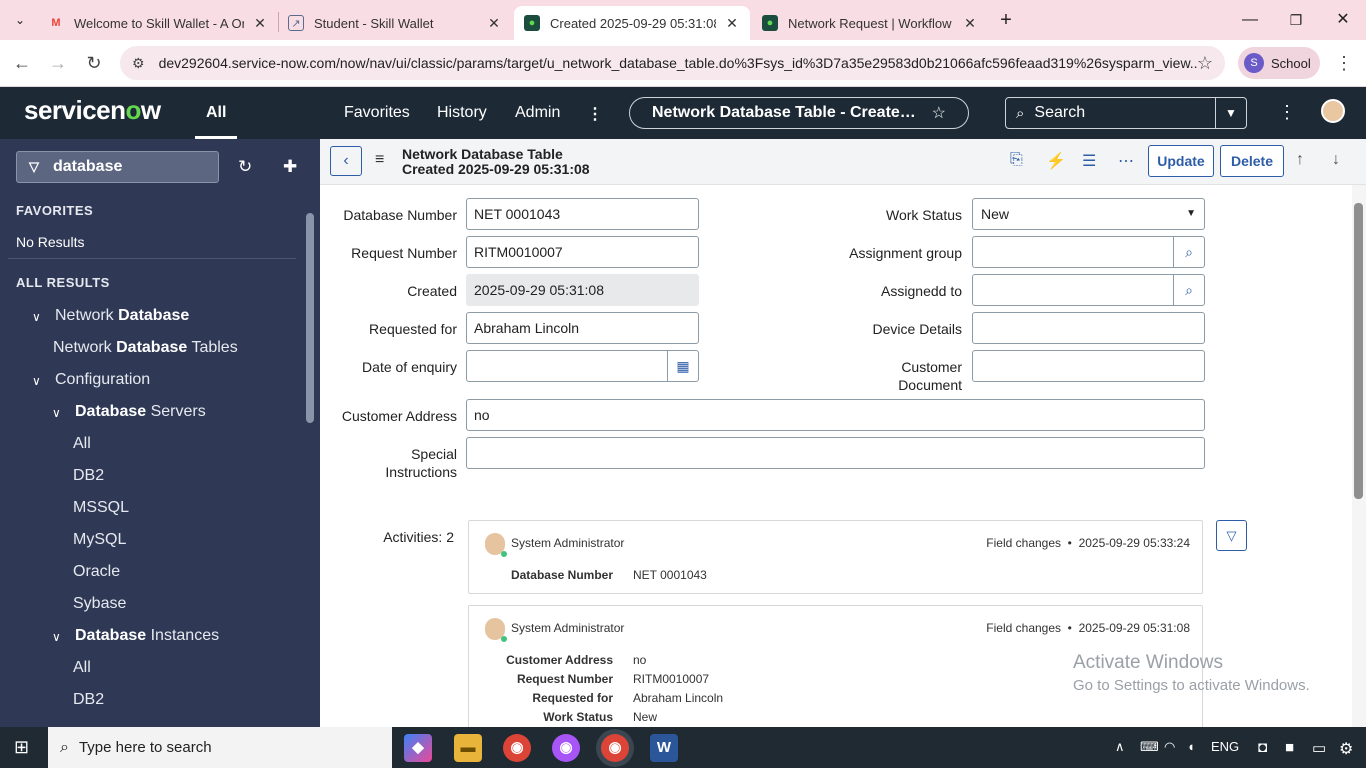 This screenshot has width=1366, height=768. I want to click on word-icon: W, so click(664, 748).